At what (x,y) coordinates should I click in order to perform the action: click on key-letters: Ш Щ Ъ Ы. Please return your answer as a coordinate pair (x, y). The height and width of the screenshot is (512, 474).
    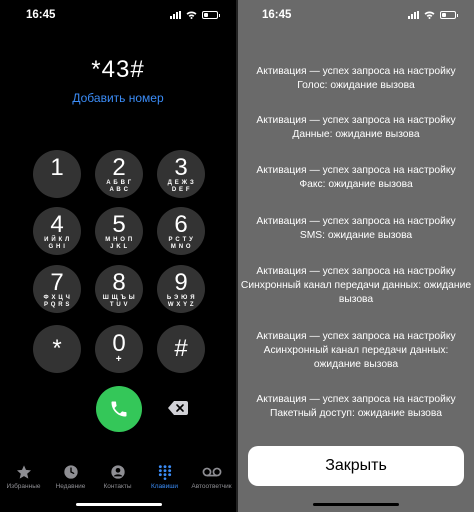
    Looking at the image, I should click on (119, 298).